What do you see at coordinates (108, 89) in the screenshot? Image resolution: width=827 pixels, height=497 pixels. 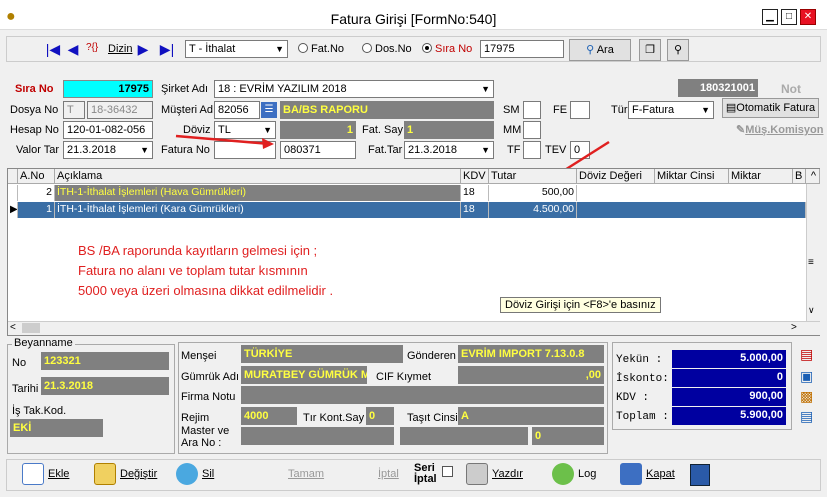 I see `sira-no-field: 17975` at bounding box center [108, 89].